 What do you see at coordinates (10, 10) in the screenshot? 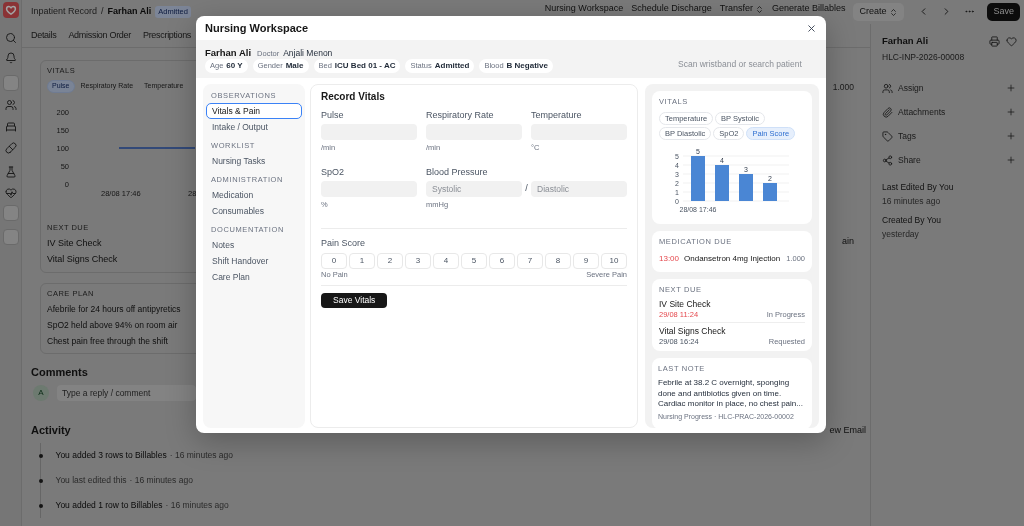
I see `heart-logo-icon` at bounding box center [10, 10].